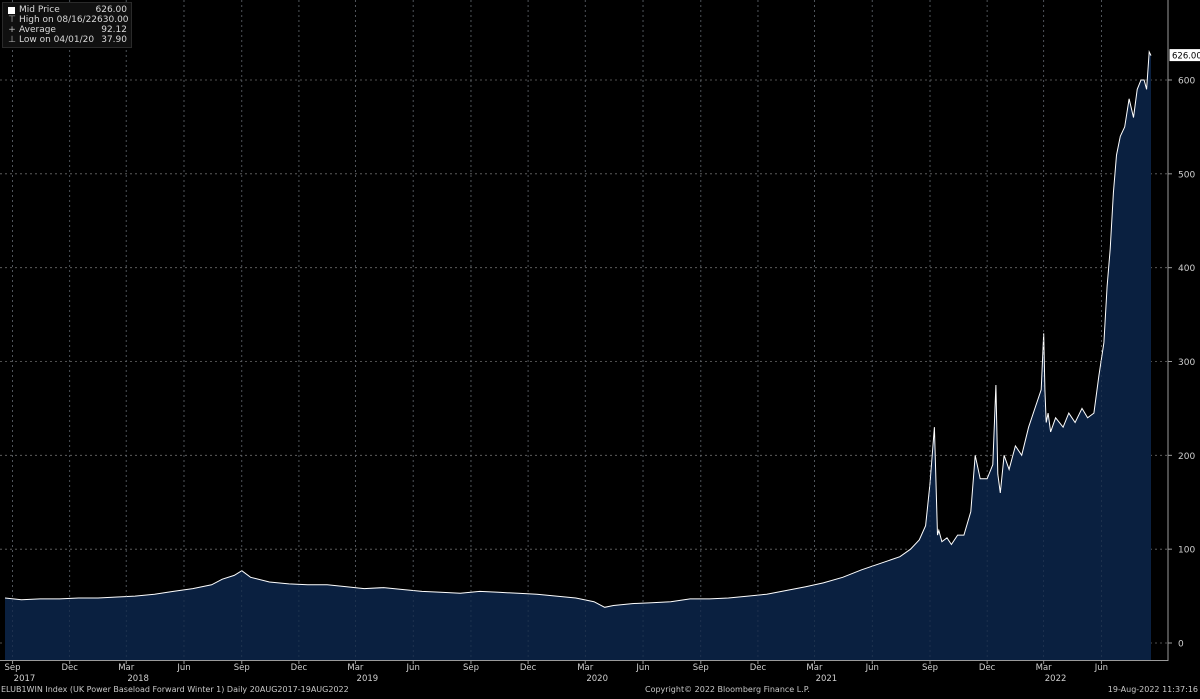  Describe the element at coordinates (1152, 689) in the screenshot. I see `footer-timestamp: 19-Aug-2022 11:37:16` at that location.